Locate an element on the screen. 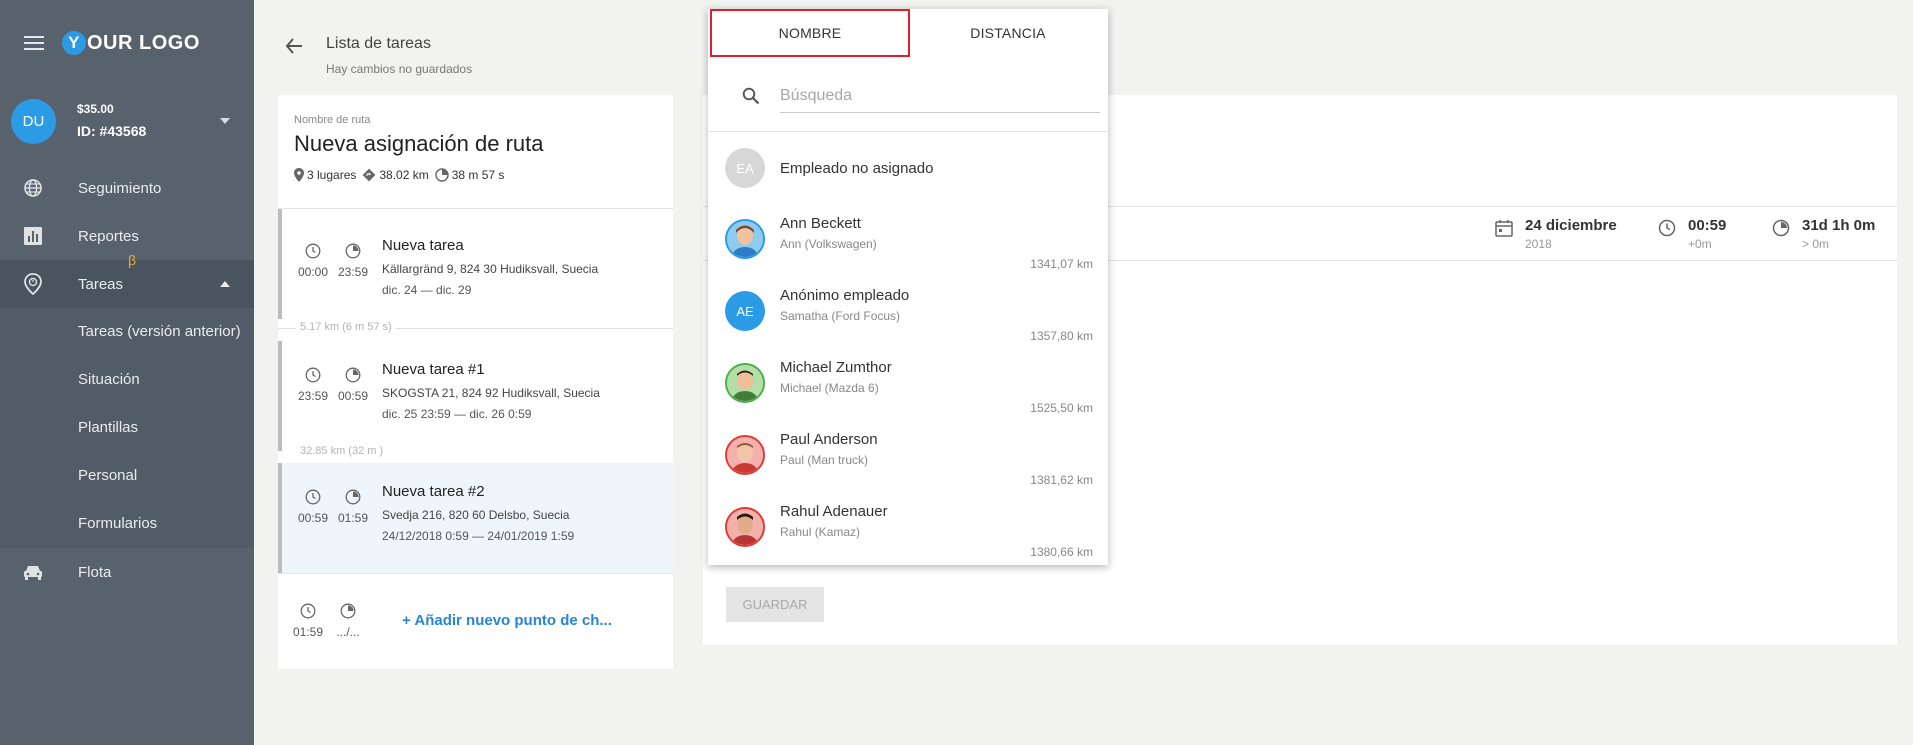 Image resolution: width=1913 pixels, height=745 pixels. segment-distance: 32.85 km (32 m ) is located at coordinates (342, 451).